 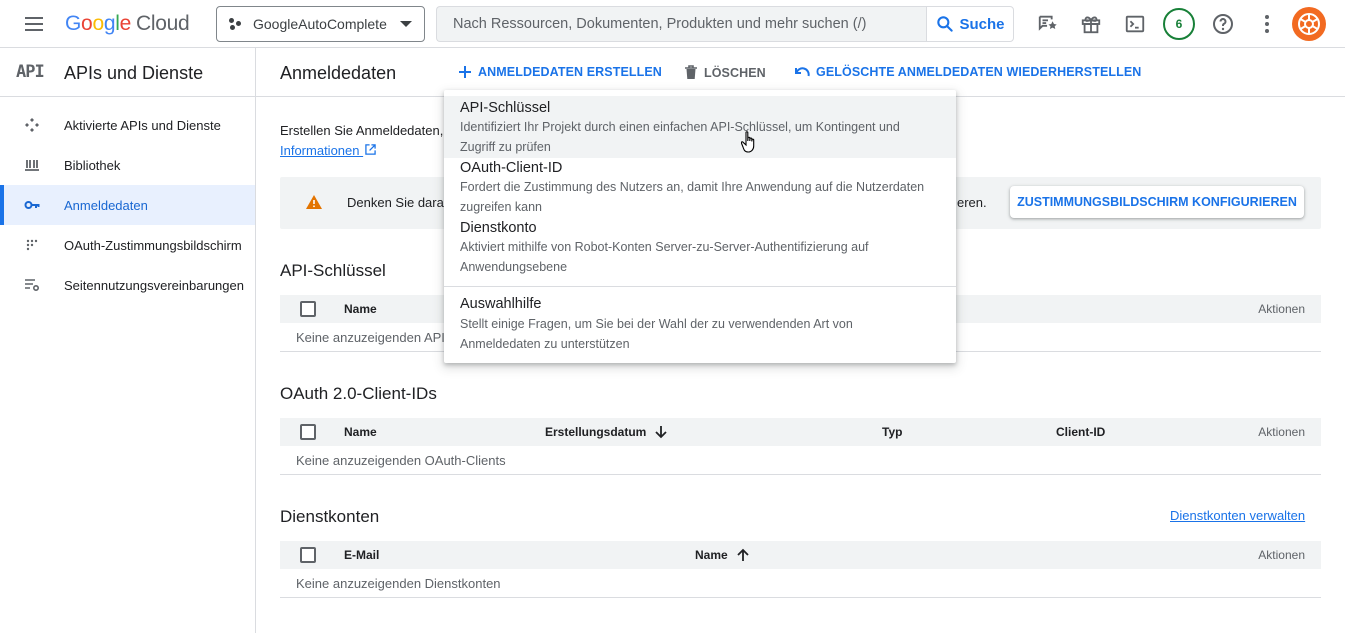 I want to click on key-icon, so click(x=32, y=205).